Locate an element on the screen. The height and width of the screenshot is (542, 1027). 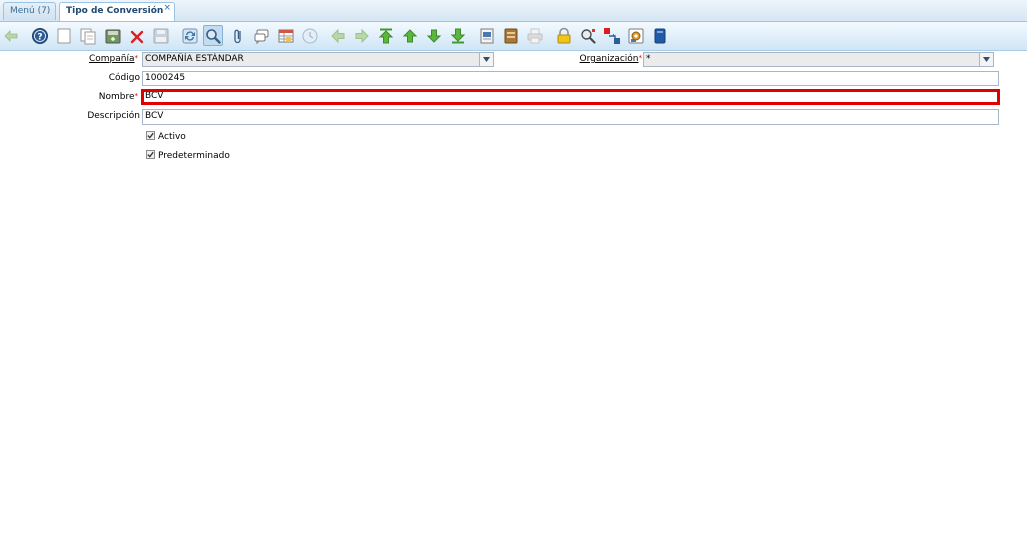
workflow-button is located at coordinates (612, 35).